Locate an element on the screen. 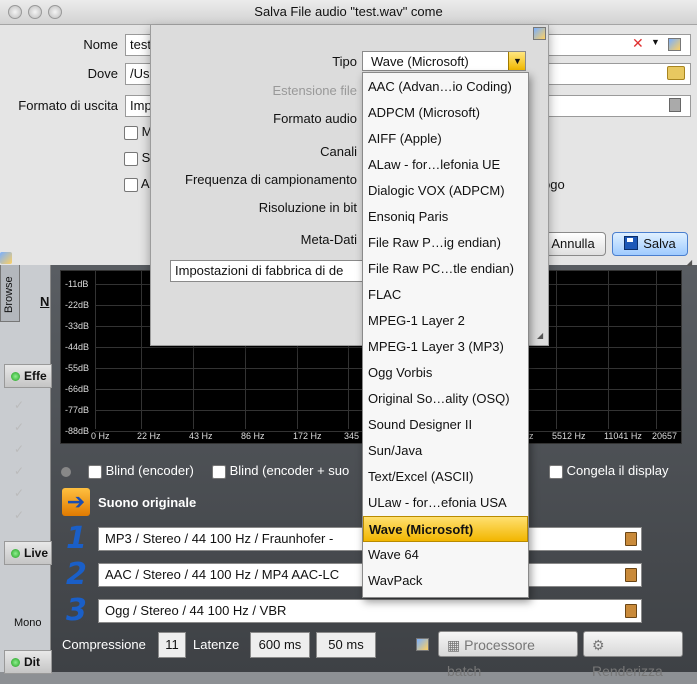  live-section-header: Live is located at coordinates (28, 553).